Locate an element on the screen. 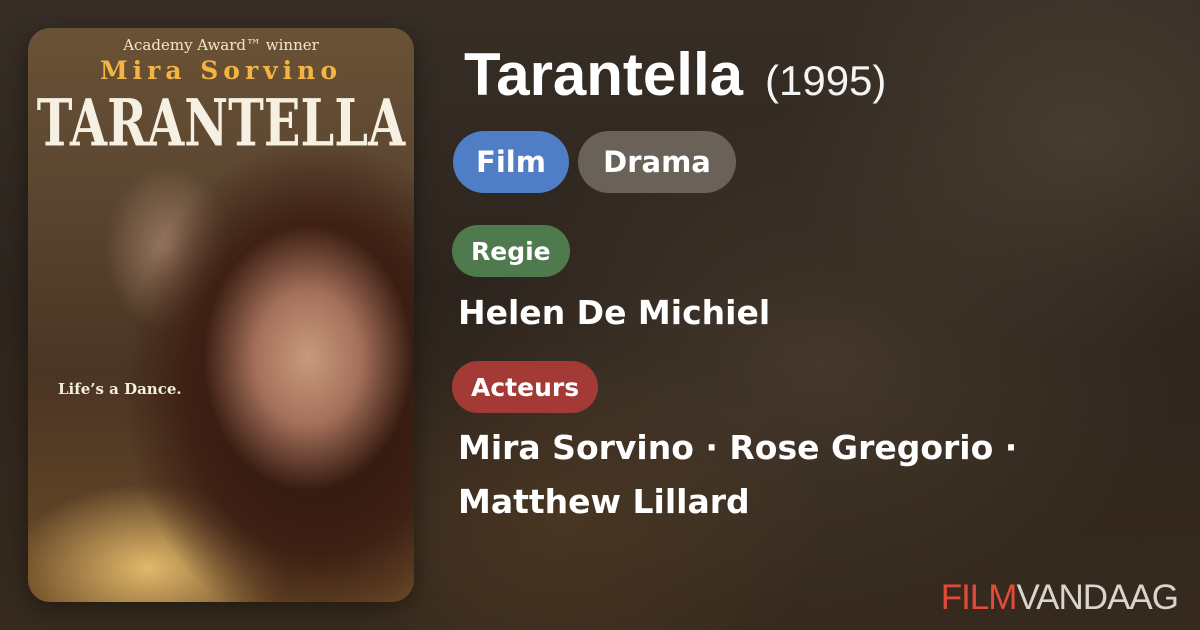  movie-year: (1995) is located at coordinates (826, 80).